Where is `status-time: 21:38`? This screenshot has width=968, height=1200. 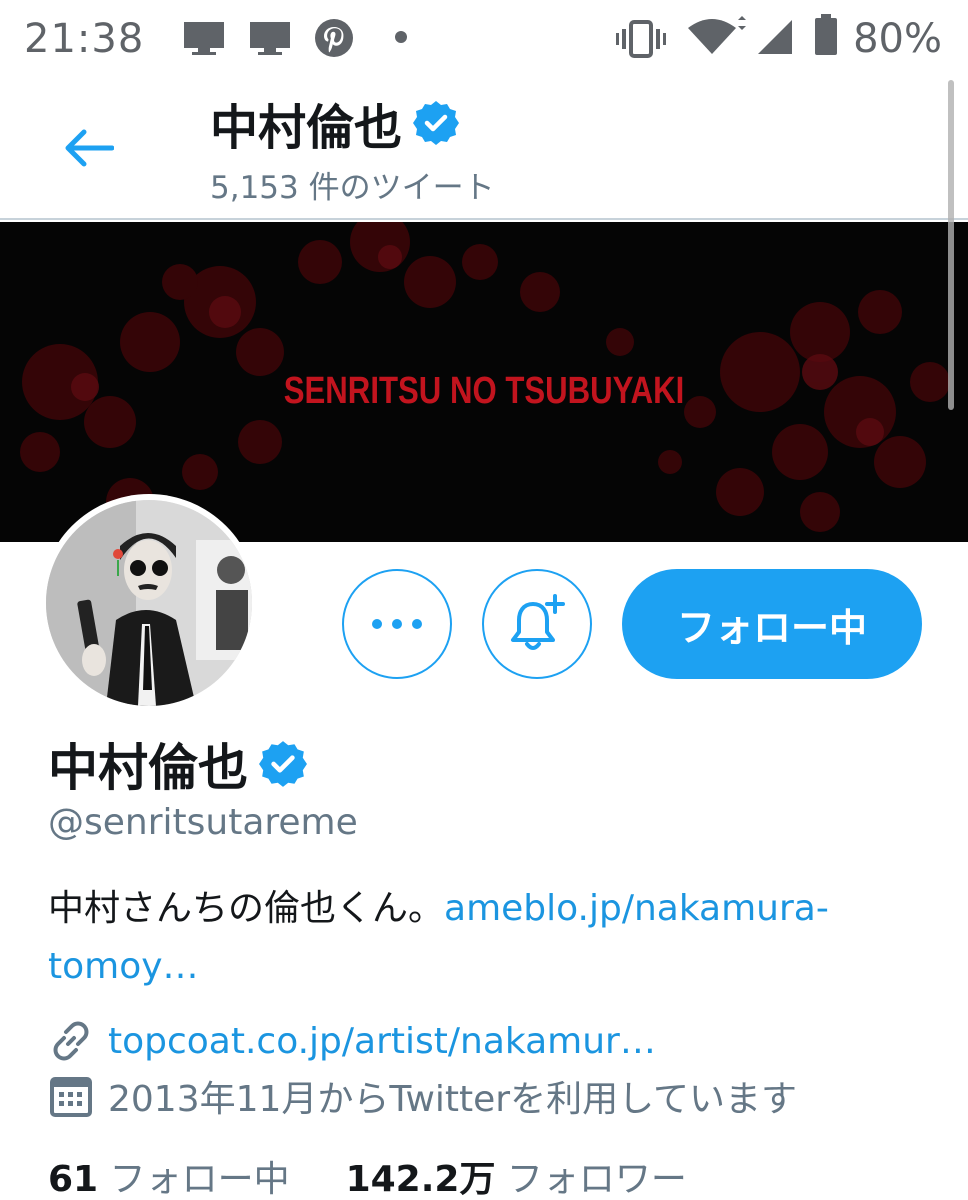
status-time: 21:38 is located at coordinates (84, 39).